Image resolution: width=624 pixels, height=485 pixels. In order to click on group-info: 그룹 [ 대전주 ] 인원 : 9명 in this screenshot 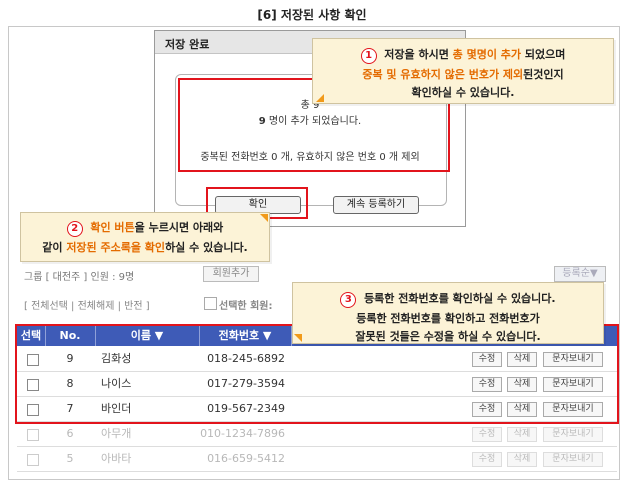, I will do `click(79, 277)`.